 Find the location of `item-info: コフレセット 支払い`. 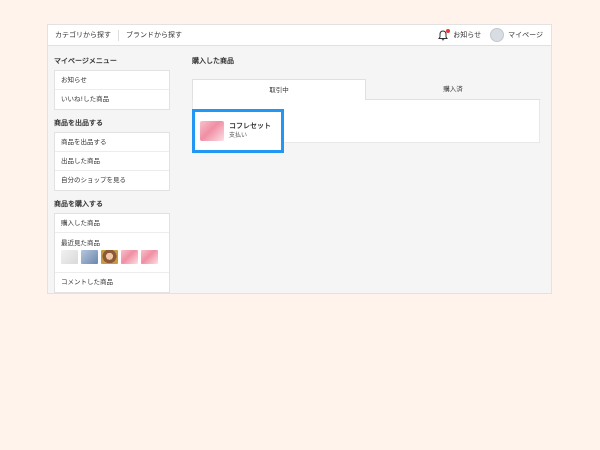

item-info: コフレセット 支払い is located at coordinates (250, 131).